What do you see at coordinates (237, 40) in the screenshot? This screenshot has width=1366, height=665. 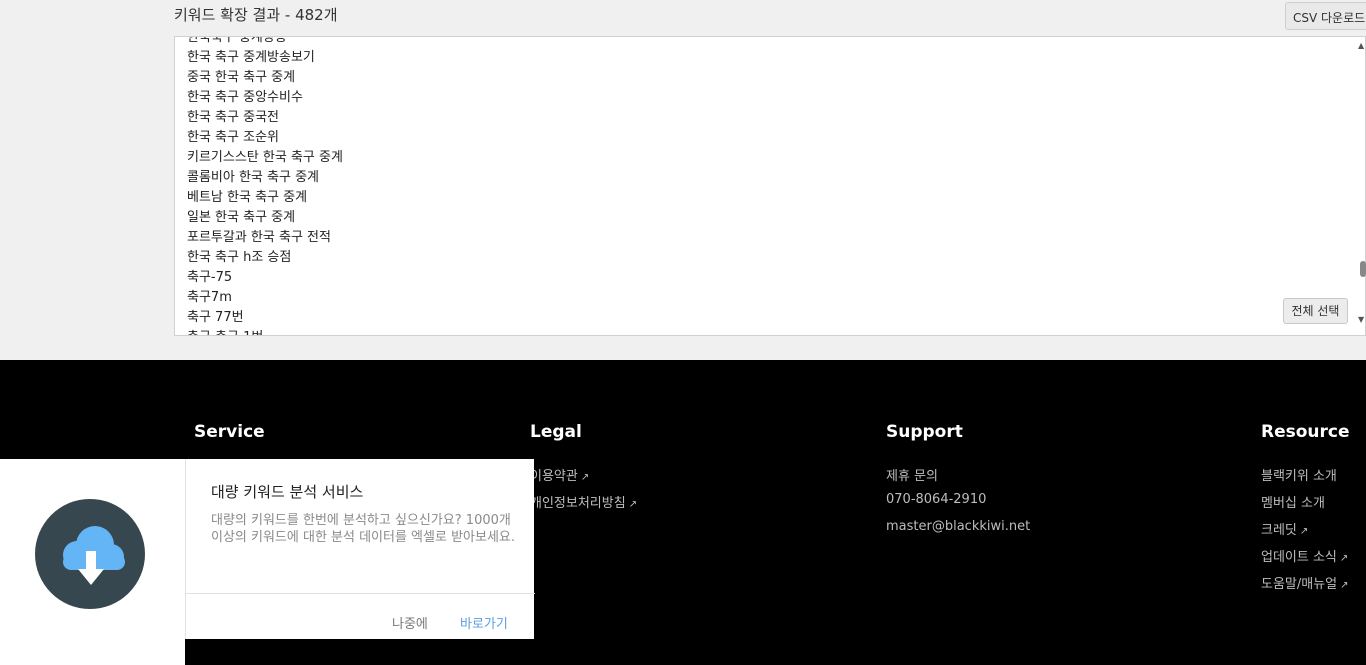 I see `keyword-item: 한국축구 중계방송` at bounding box center [237, 40].